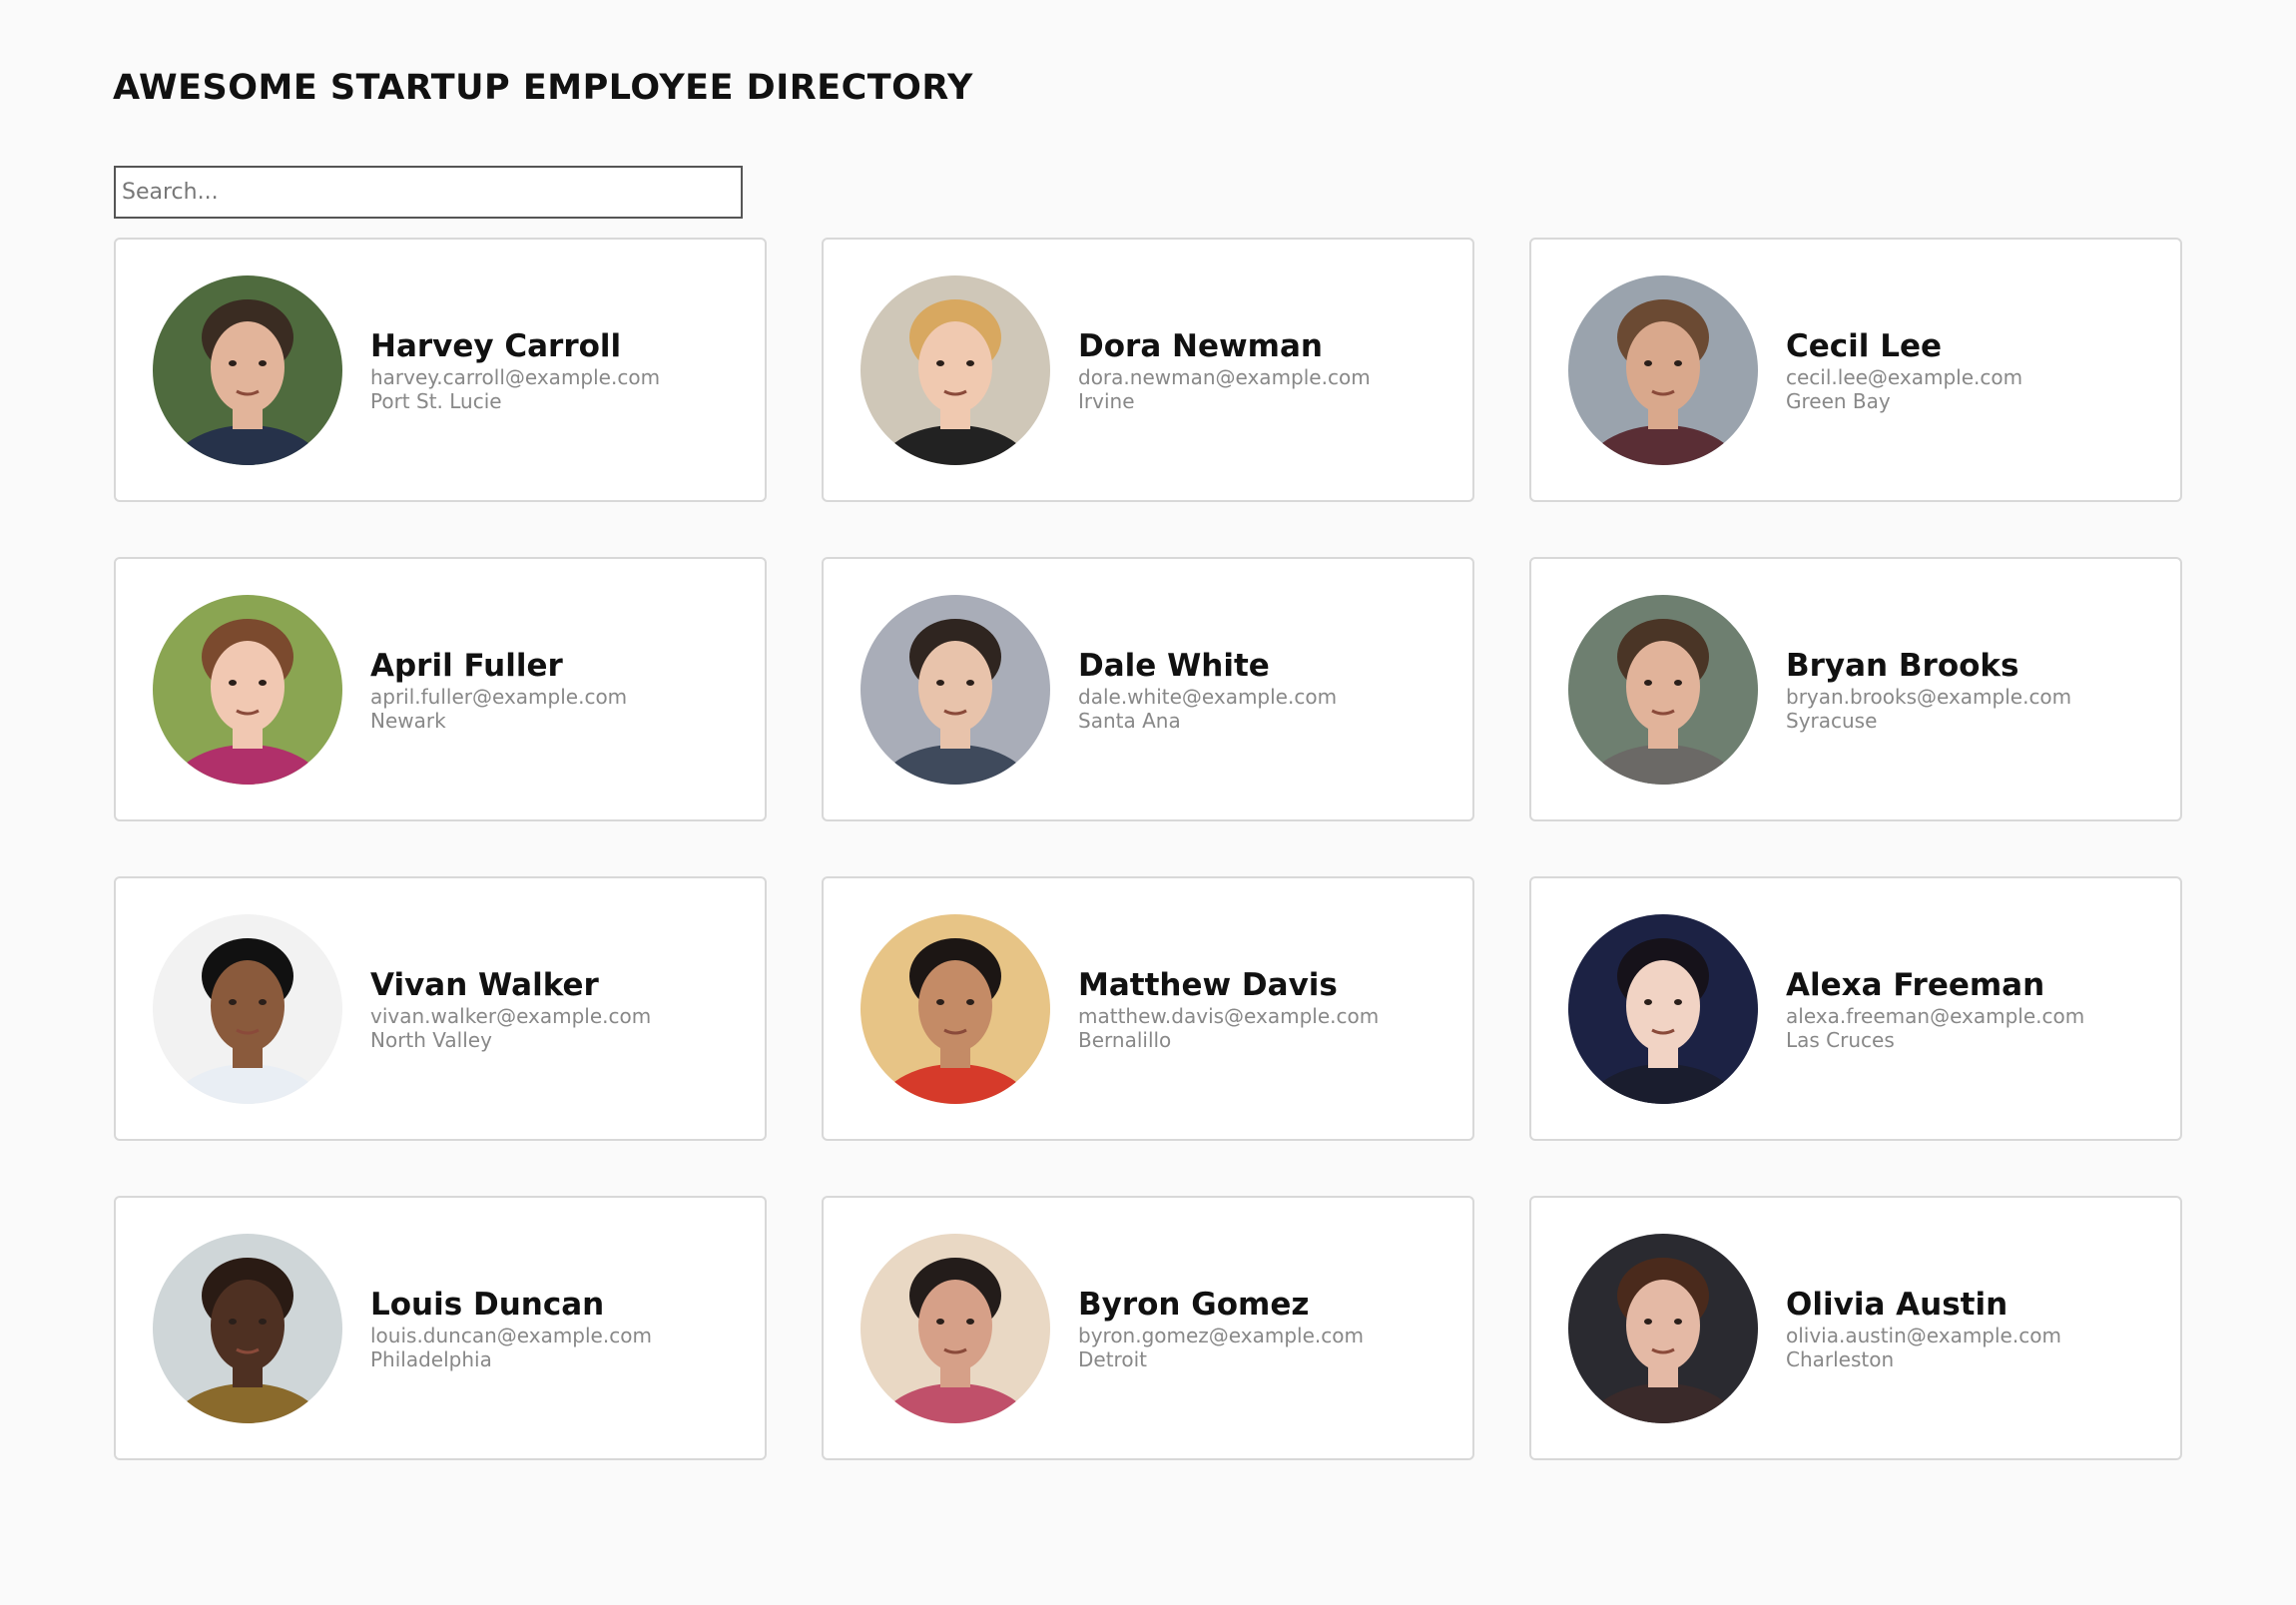  Describe the element at coordinates (436, 400) in the screenshot. I see `employee-city: Port St. Lucie` at that location.